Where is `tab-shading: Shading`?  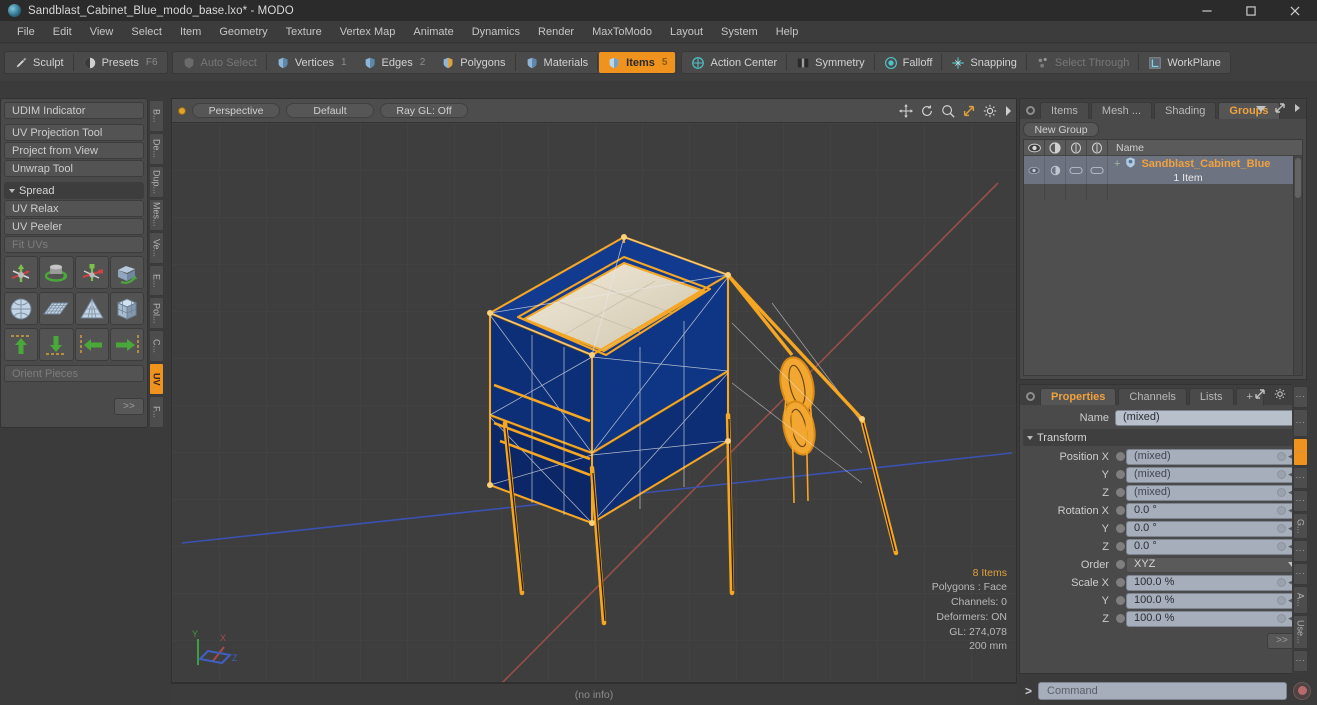
tab-shading: Shading is located at coordinates (1185, 110).